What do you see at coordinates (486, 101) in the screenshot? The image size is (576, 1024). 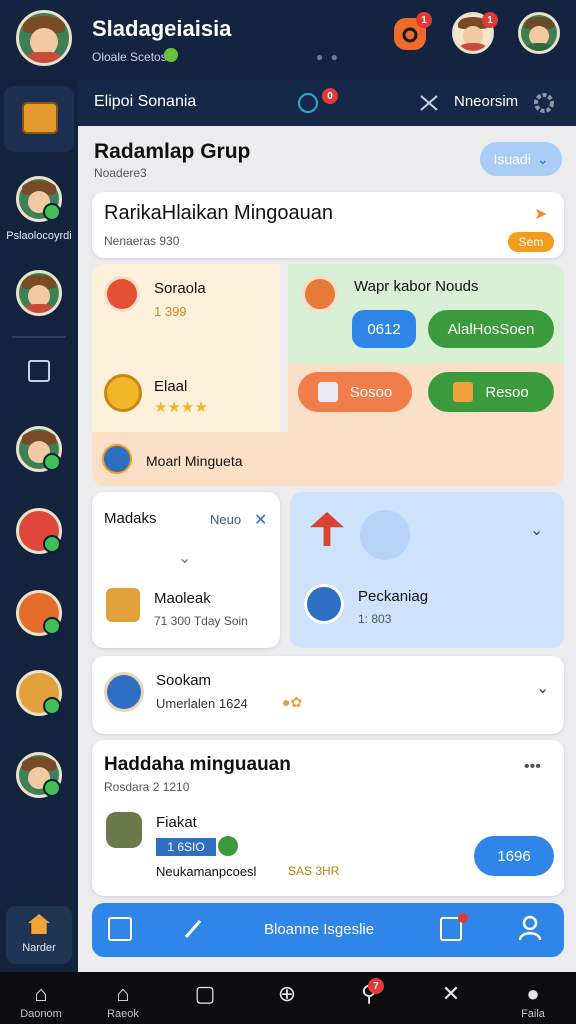 I see `subheader-right-label: Nneorsim` at bounding box center [486, 101].